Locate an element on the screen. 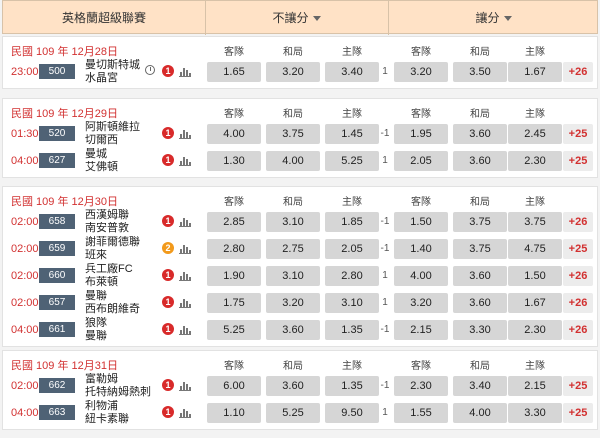 This screenshot has width=600, height=438. odds-button: 1.30 is located at coordinates (234, 161).